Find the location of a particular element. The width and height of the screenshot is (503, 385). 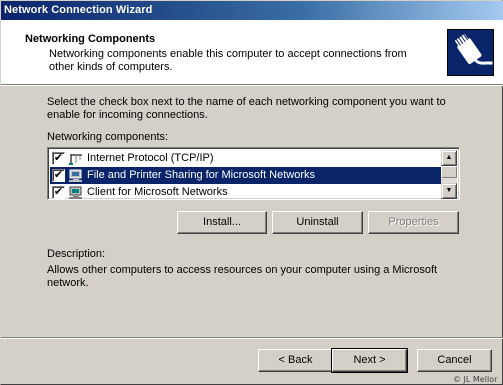

credit-watermark: © JL Mellor is located at coordinates (475, 379).